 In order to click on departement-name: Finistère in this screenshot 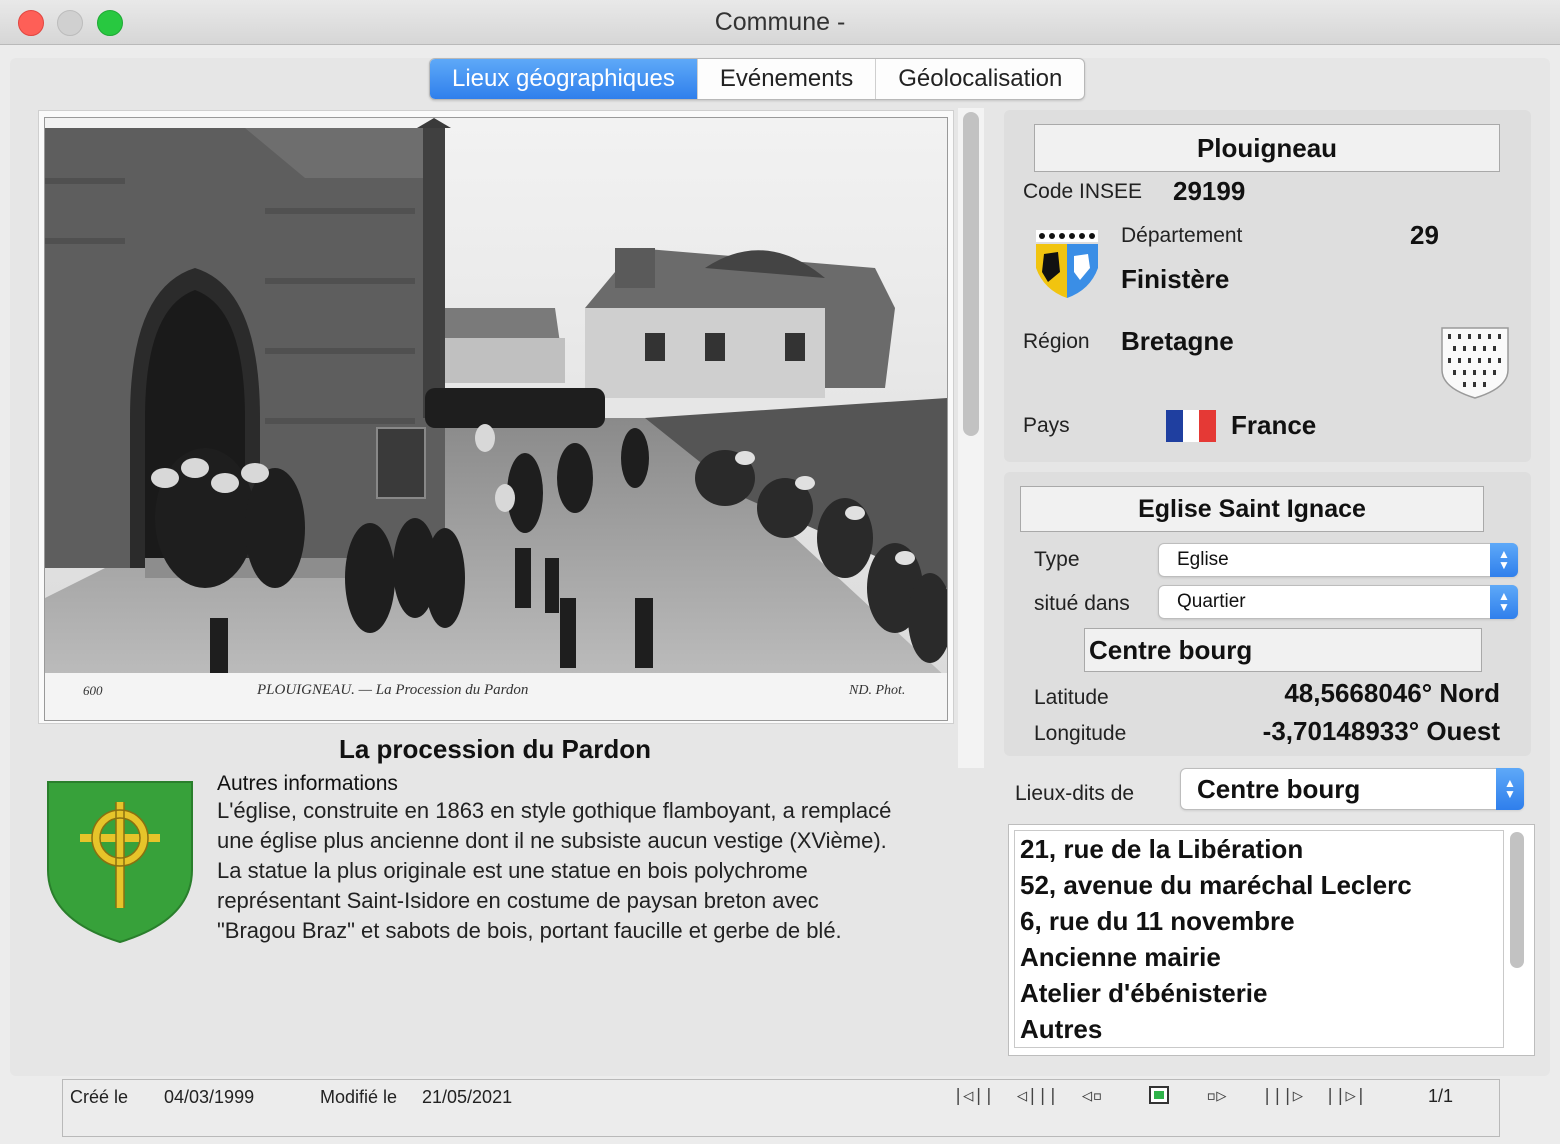, I will do `click(1175, 279)`.